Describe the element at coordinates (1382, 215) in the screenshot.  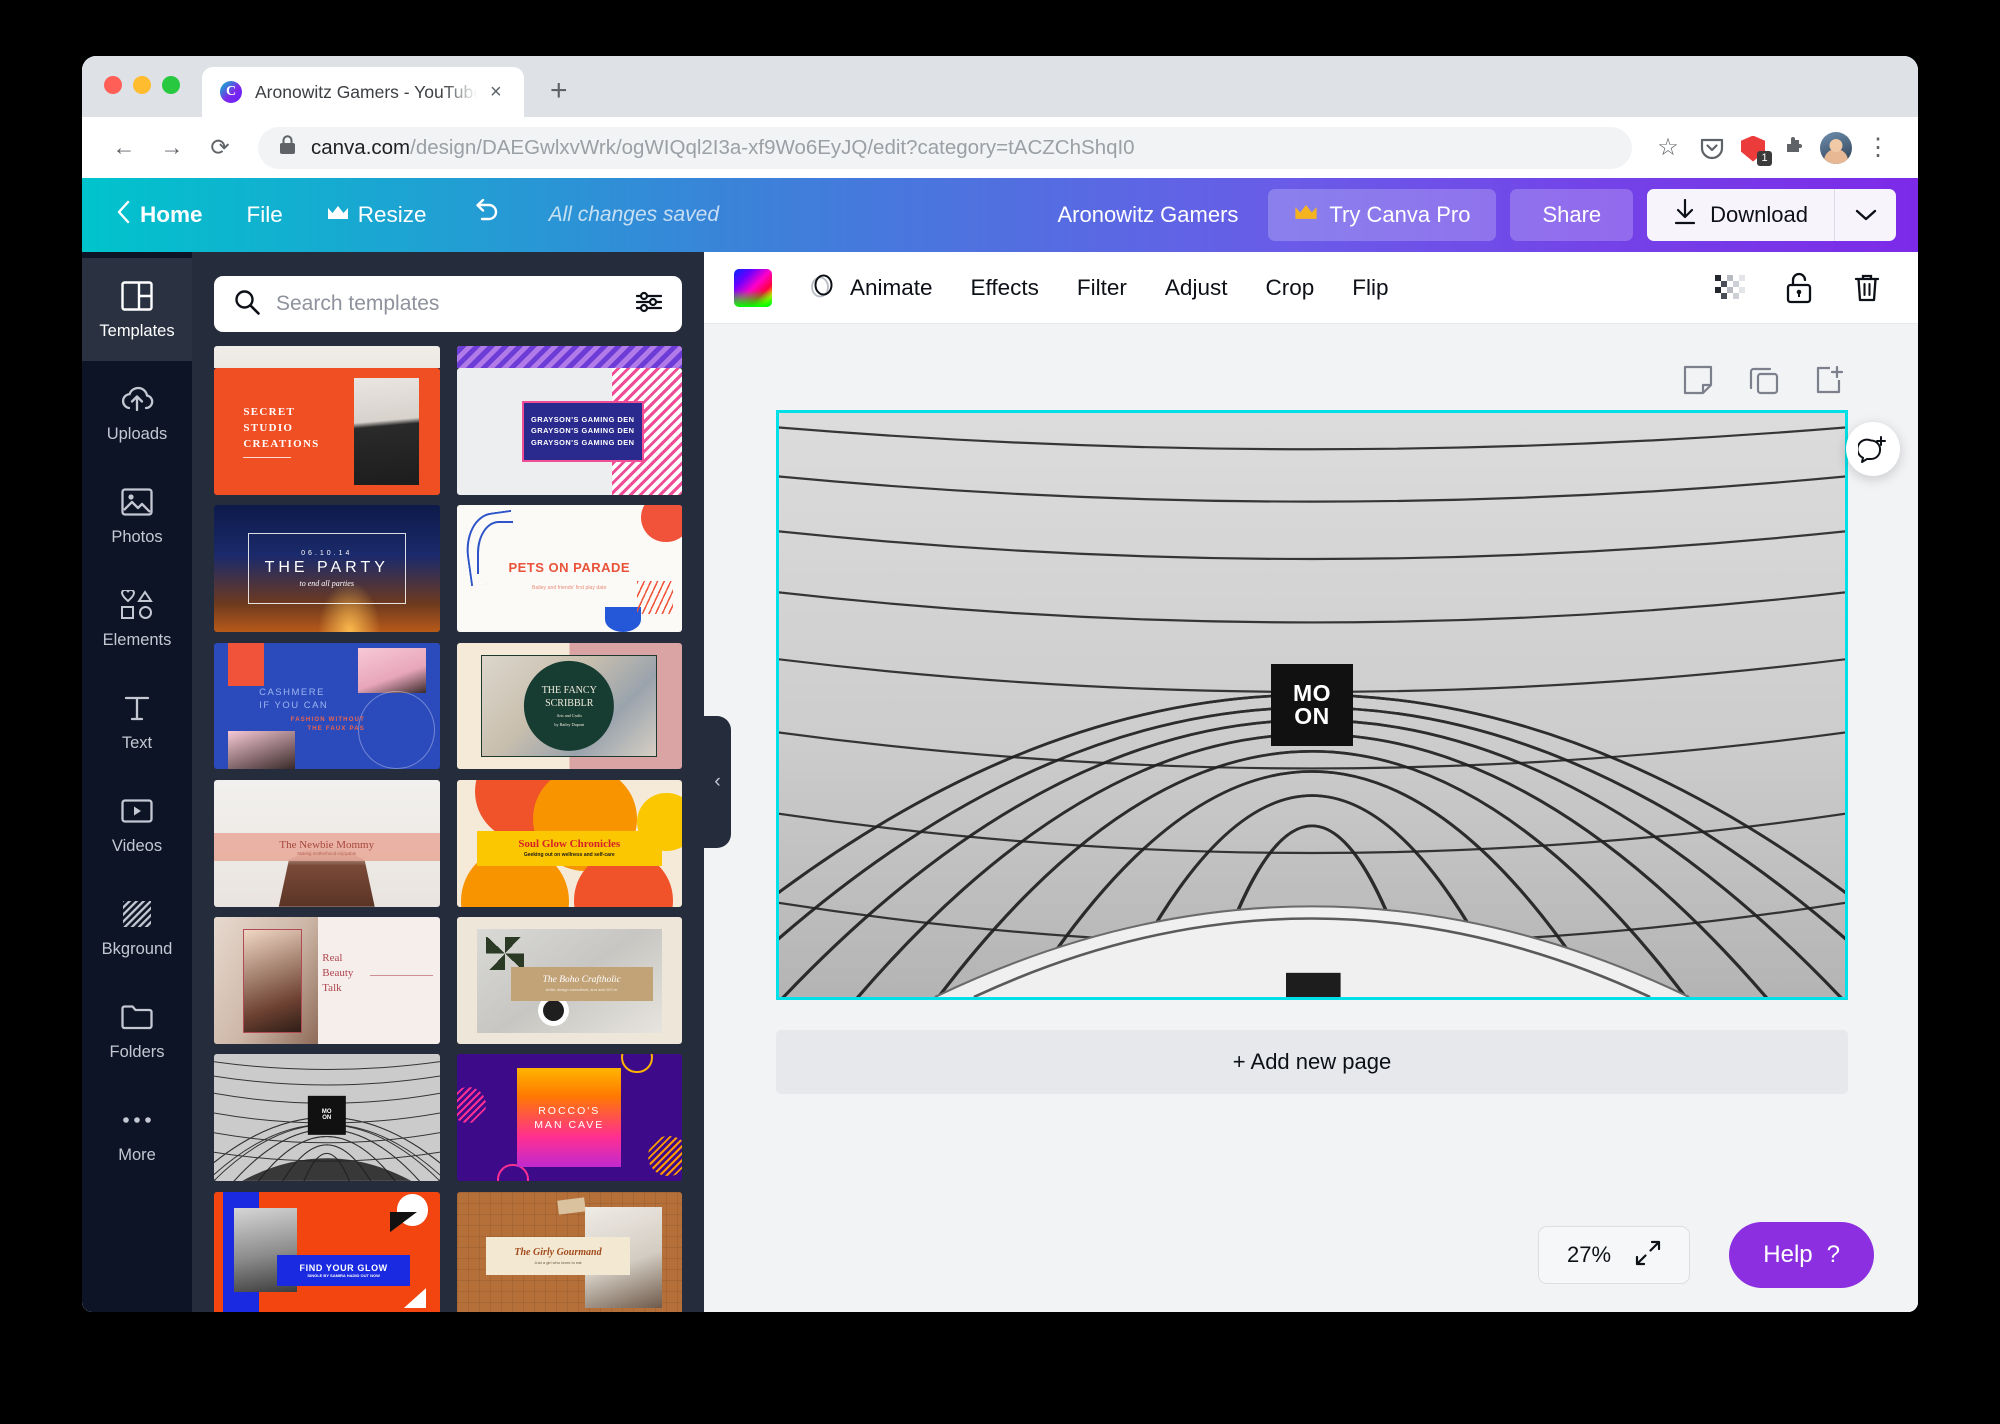
I see `try-canva-pro-button: Try Canva Pro` at that location.